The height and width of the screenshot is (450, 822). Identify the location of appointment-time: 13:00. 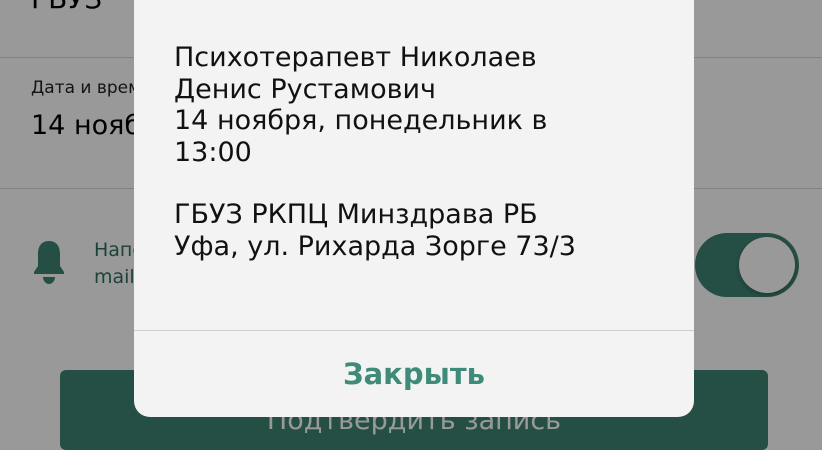
(213, 152).